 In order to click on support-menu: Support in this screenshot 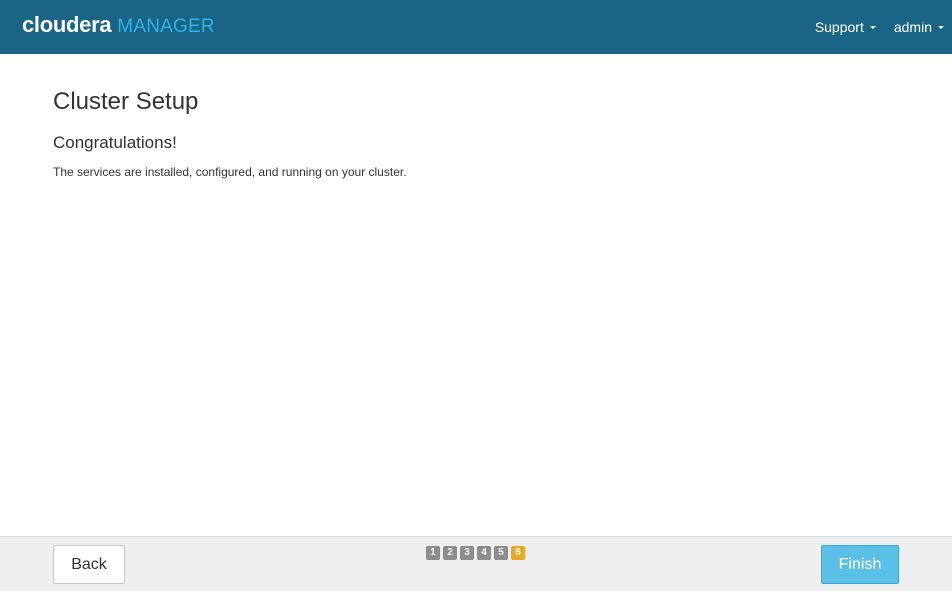, I will do `click(845, 27)`.